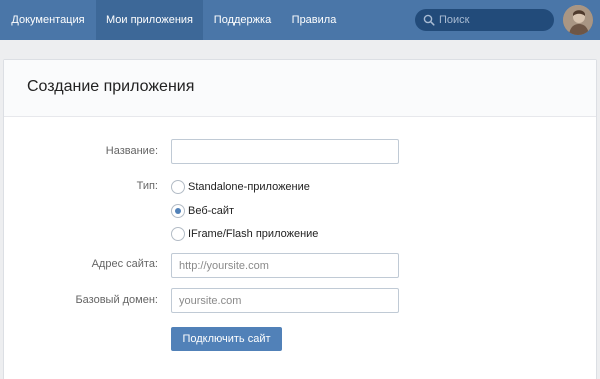  I want to click on nav-item-support: Поддержка, so click(242, 20).